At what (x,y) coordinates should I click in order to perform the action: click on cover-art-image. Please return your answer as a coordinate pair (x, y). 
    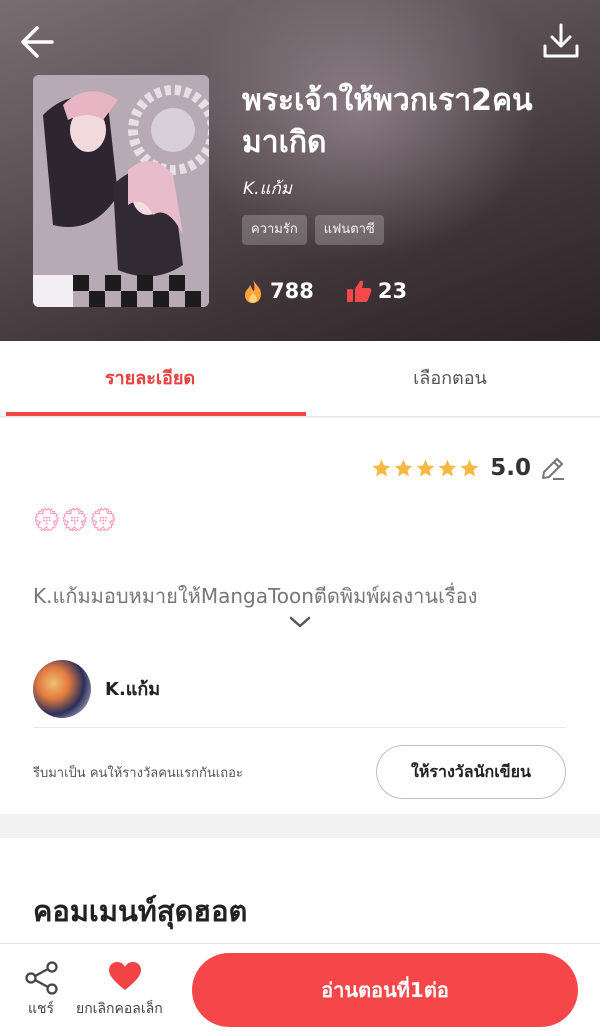
    Looking at the image, I should click on (121, 191).